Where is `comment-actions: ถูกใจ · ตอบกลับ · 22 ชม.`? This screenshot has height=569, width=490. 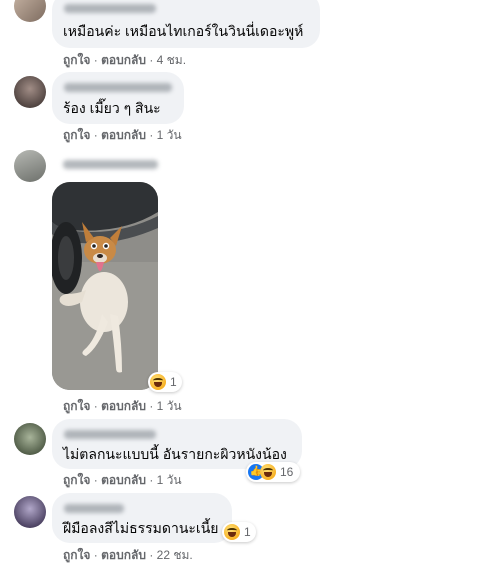
comment-actions: ถูกใจ · ตอบกลับ · 22 ชม. is located at coordinates (128, 555).